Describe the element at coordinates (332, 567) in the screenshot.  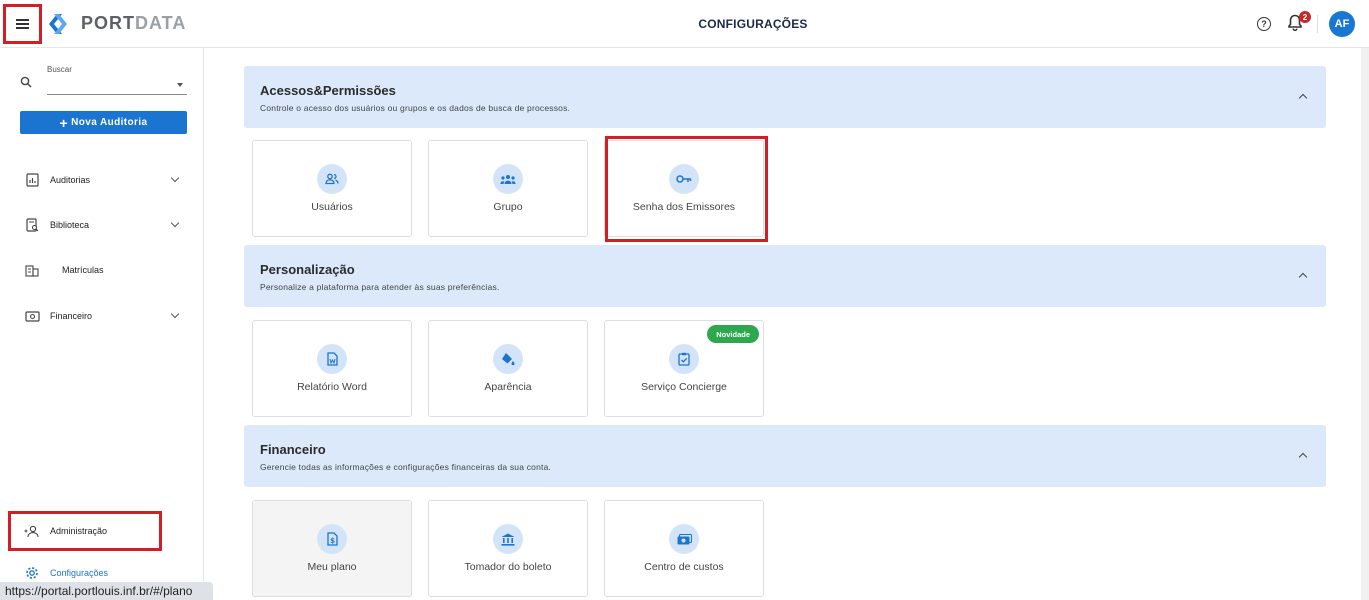
I see `card-label: Meu plano` at that location.